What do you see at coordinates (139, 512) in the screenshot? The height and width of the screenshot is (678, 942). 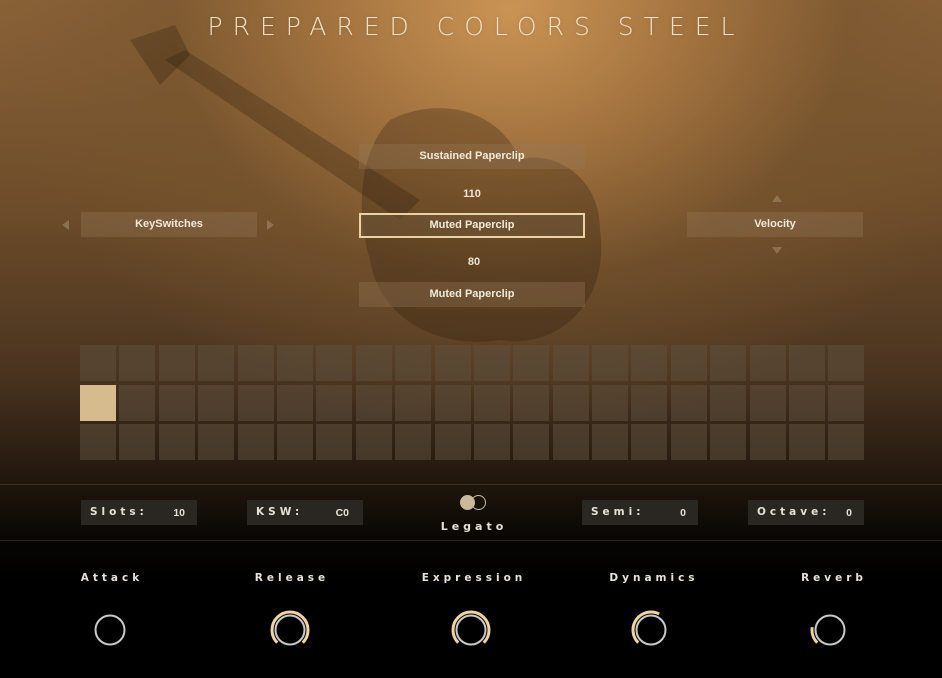 I see `slots-field: Slots: 10` at bounding box center [139, 512].